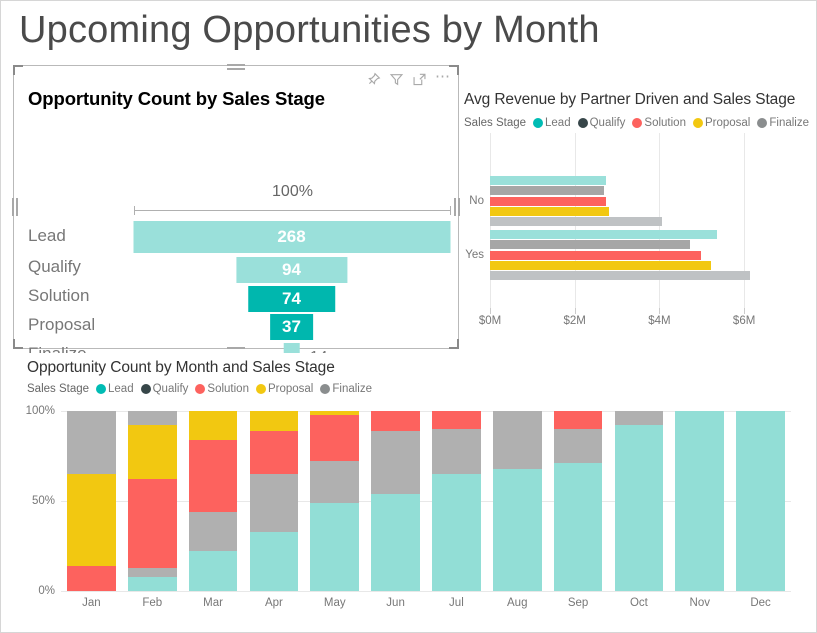 The width and height of the screenshot is (817, 633). I want to click on column-segment-feb-lead, so click(152, 583).